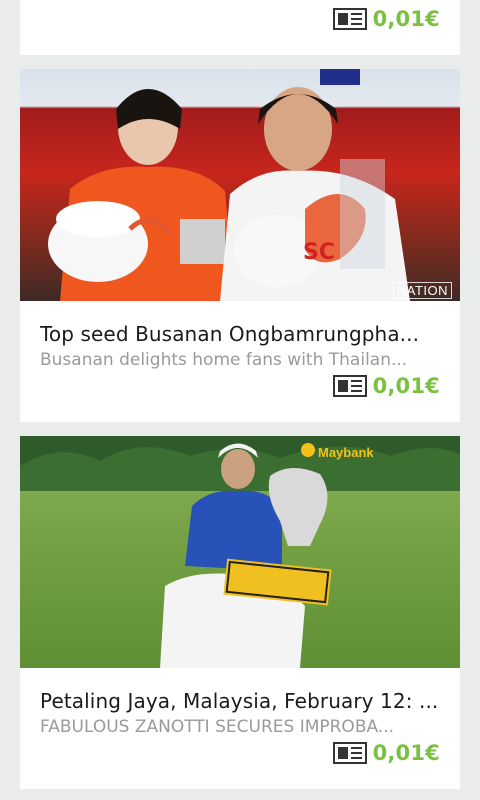  Describe the element at coordinates (240, 27) in the screenshot. I see `news-card-previous: 0,01€` at that location.